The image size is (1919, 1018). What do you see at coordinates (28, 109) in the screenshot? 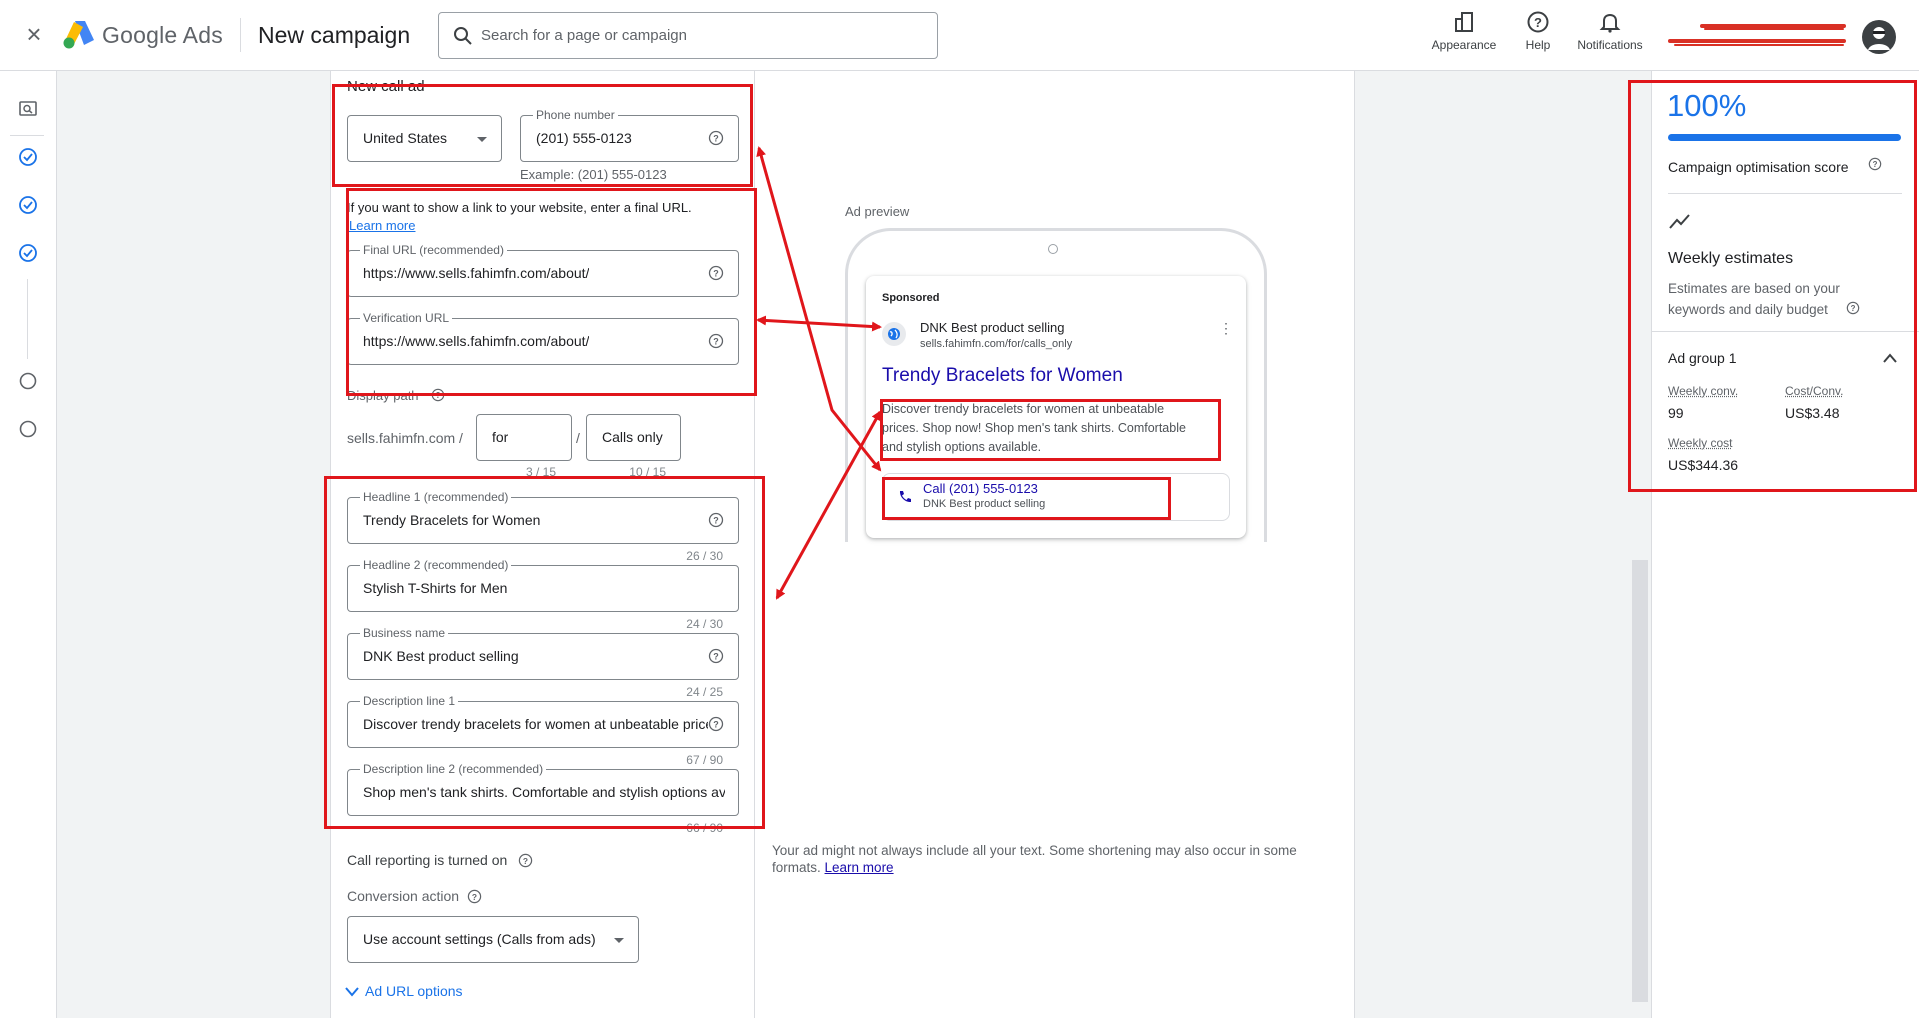
I see `preview-icon` at bounding box center [28, 109].